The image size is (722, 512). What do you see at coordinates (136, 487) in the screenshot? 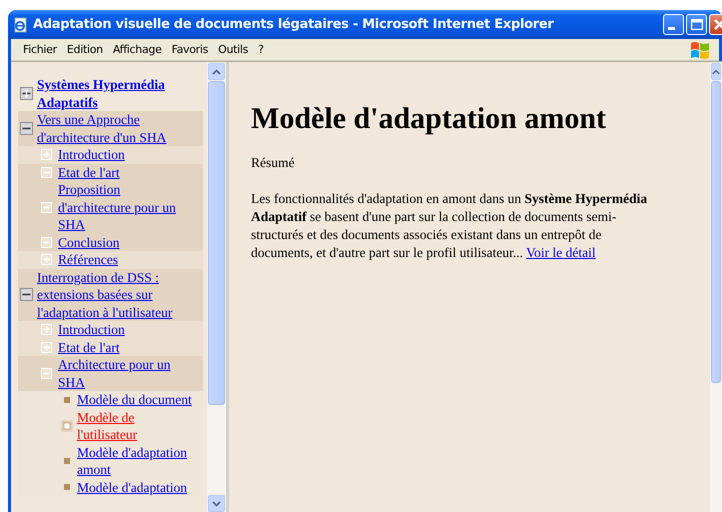
I see `tree-link: Modèle d'adaptation` at bounding box center [136, 487].